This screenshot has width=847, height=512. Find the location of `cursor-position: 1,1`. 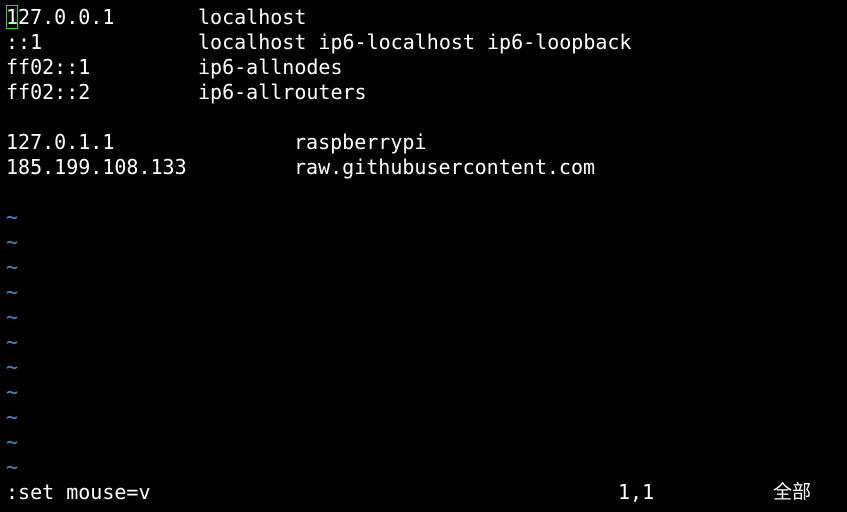

cursor-position: 1,1 is located at coordinates (636, 492).